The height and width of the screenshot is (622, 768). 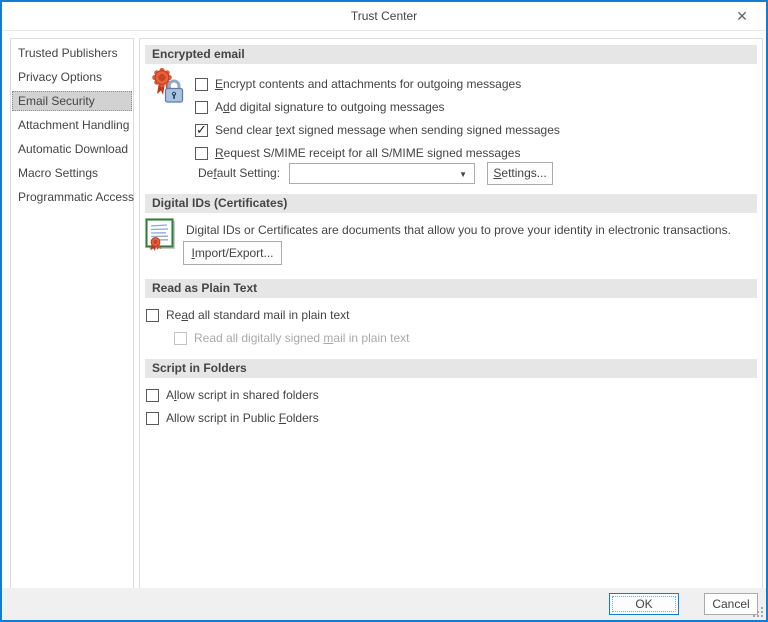 What do you see at coordinates (451, 288) in the screenshot?
I see `section-header-read-plain-text: Read as Plain Text` at bounding box center [451, 288].